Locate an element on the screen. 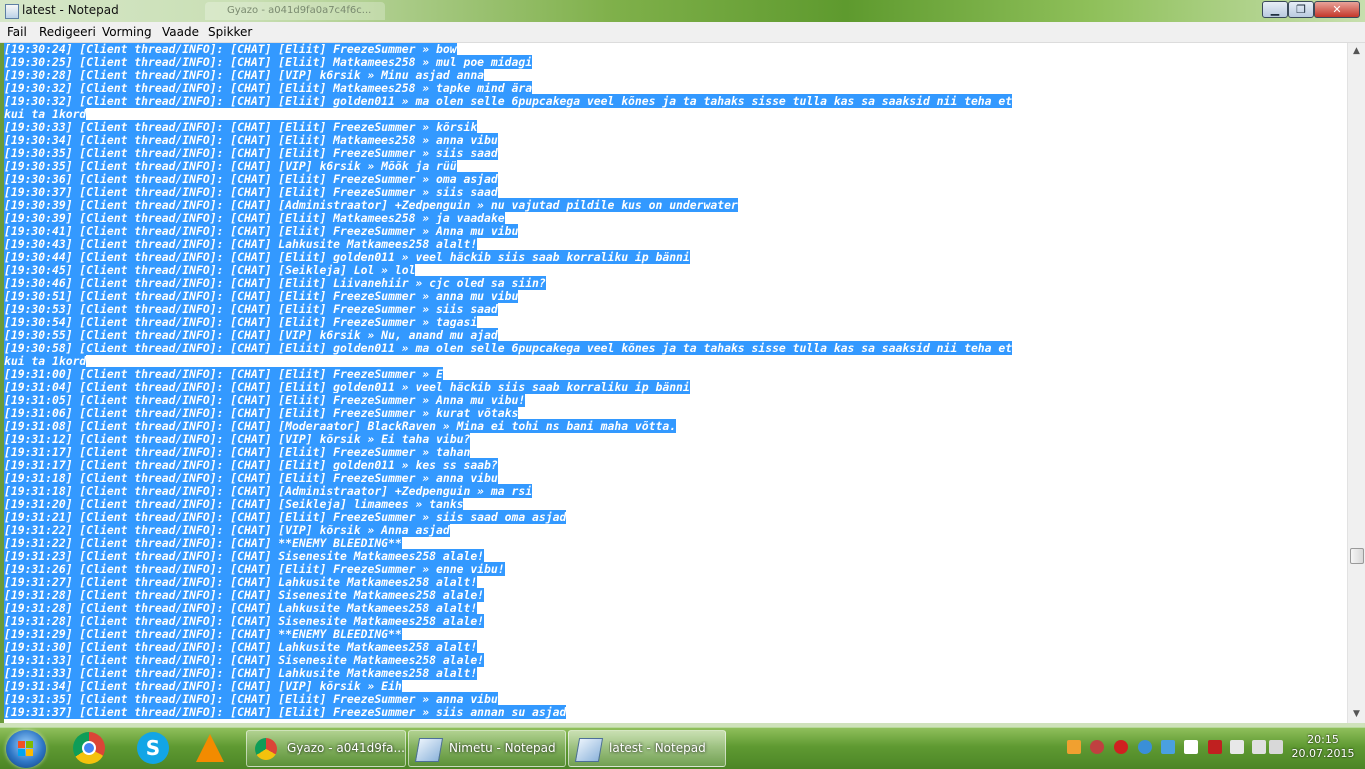  taskbar-button-nimetu-notepad: Nimetu - Notepad is located at coordinates (487, 748).